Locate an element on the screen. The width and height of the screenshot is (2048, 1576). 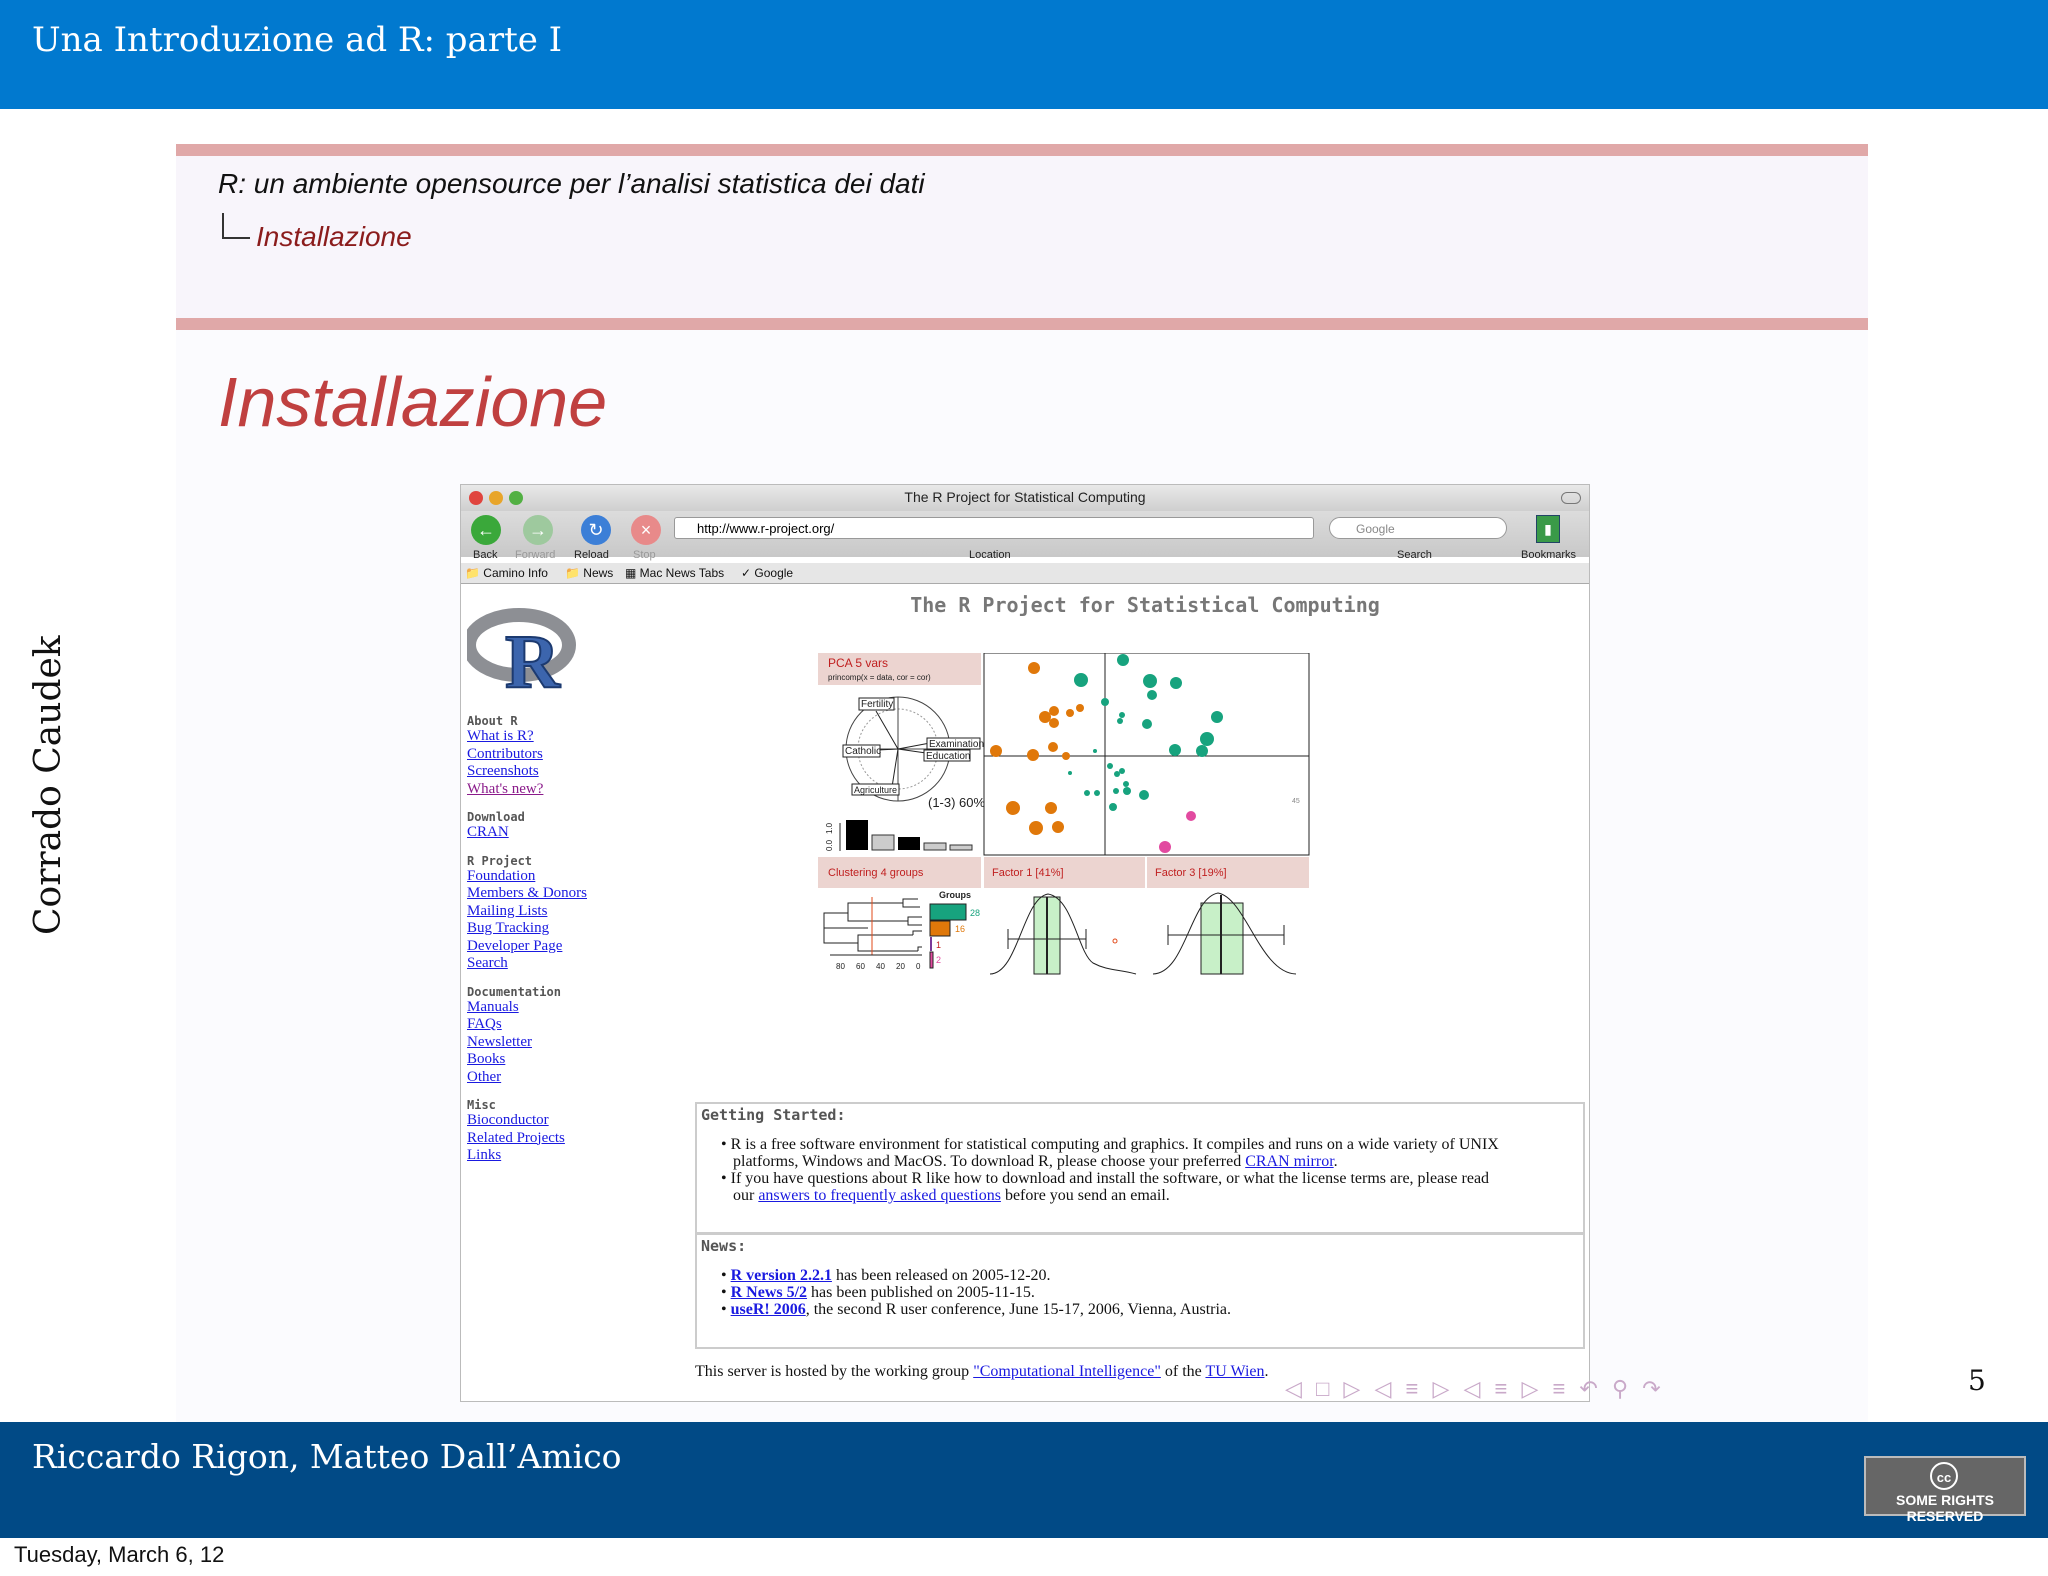
back-label: Back is located at coordinates (485, 555).